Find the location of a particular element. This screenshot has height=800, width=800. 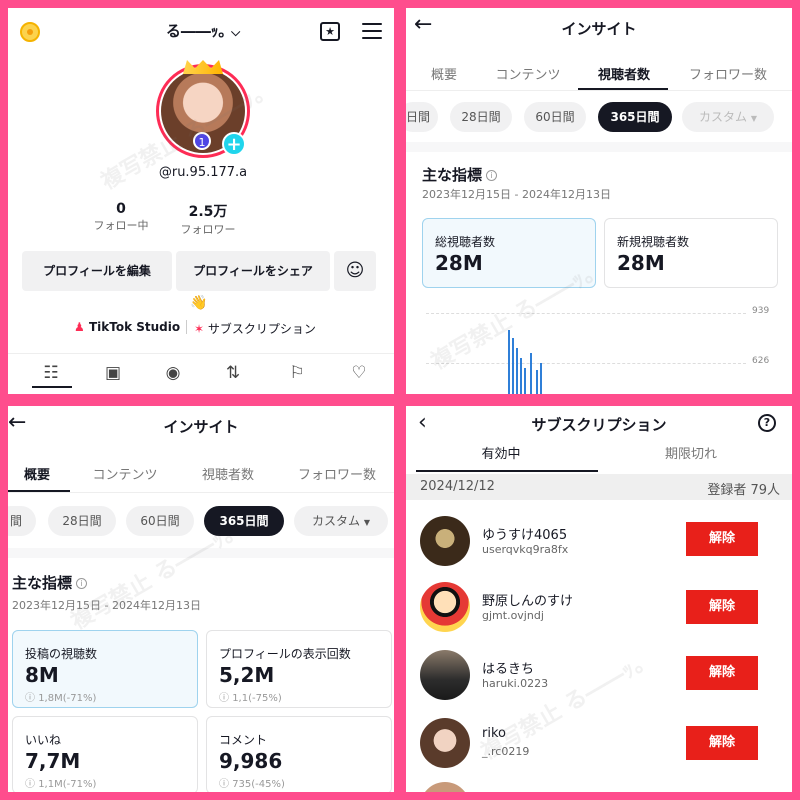

subscription-link: ✶ サブスクリプション is located at coordinates (255, 328).